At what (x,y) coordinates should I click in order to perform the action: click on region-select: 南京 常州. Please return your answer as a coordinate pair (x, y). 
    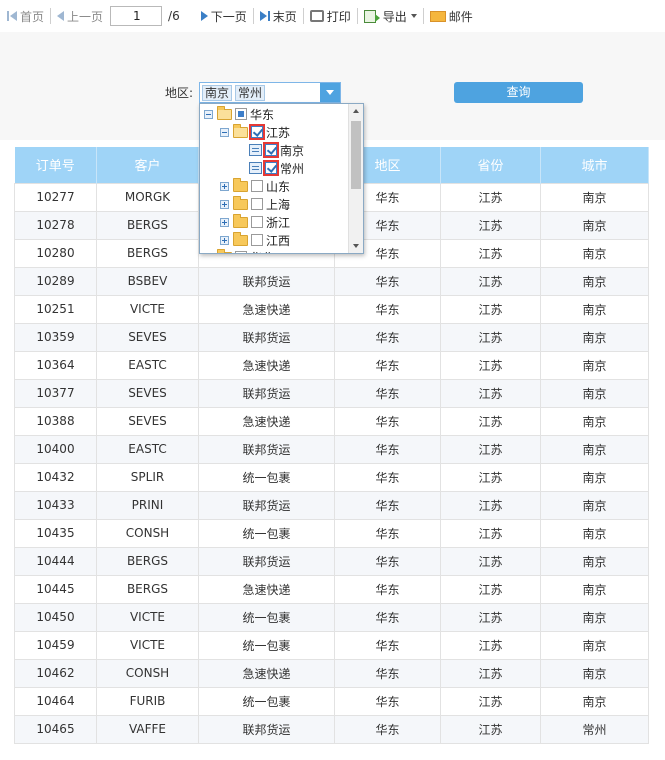
    Looking at the image, I should click on (270, 92).